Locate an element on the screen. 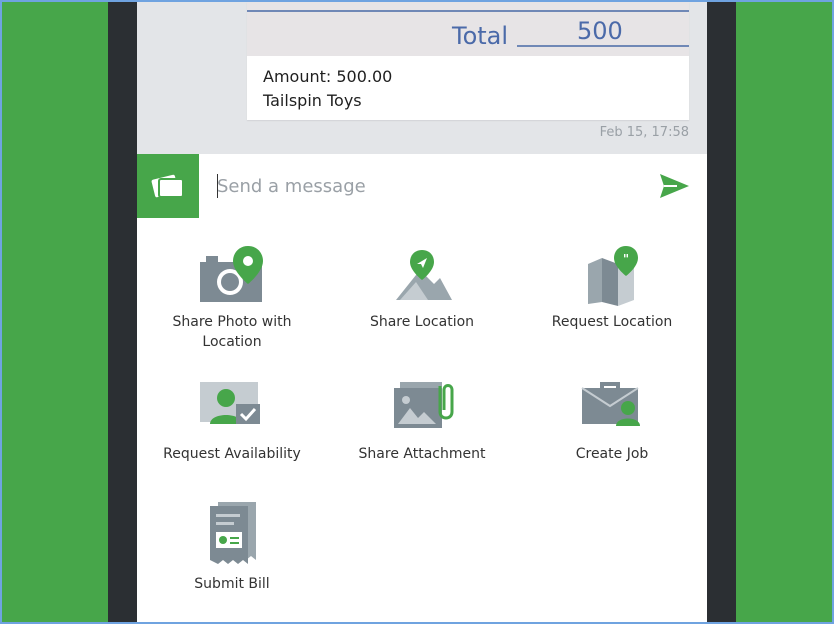 The height and width of the screenshot is (626, 834). action-label: Share Attachment is located at coordinates (422, 454).